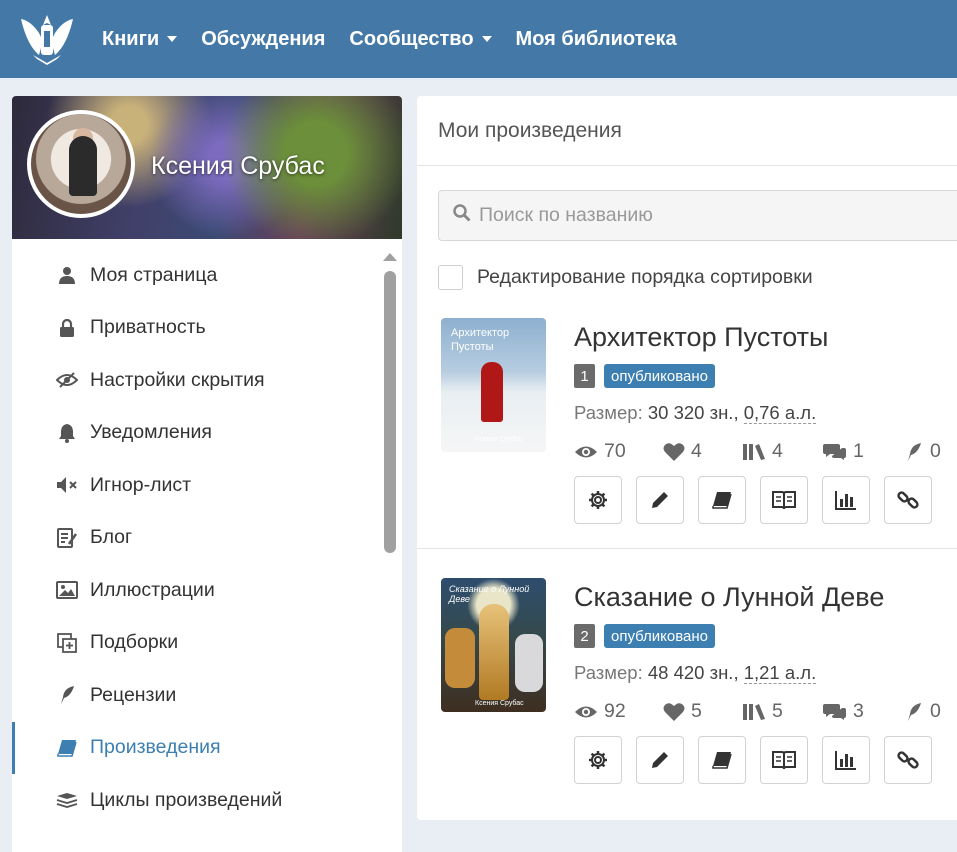 This screenshot has height=852, width=957. What do you see at coordinates (754, 451) in the screenshot?
I see `library-icon` at bounding box center [754, 451].